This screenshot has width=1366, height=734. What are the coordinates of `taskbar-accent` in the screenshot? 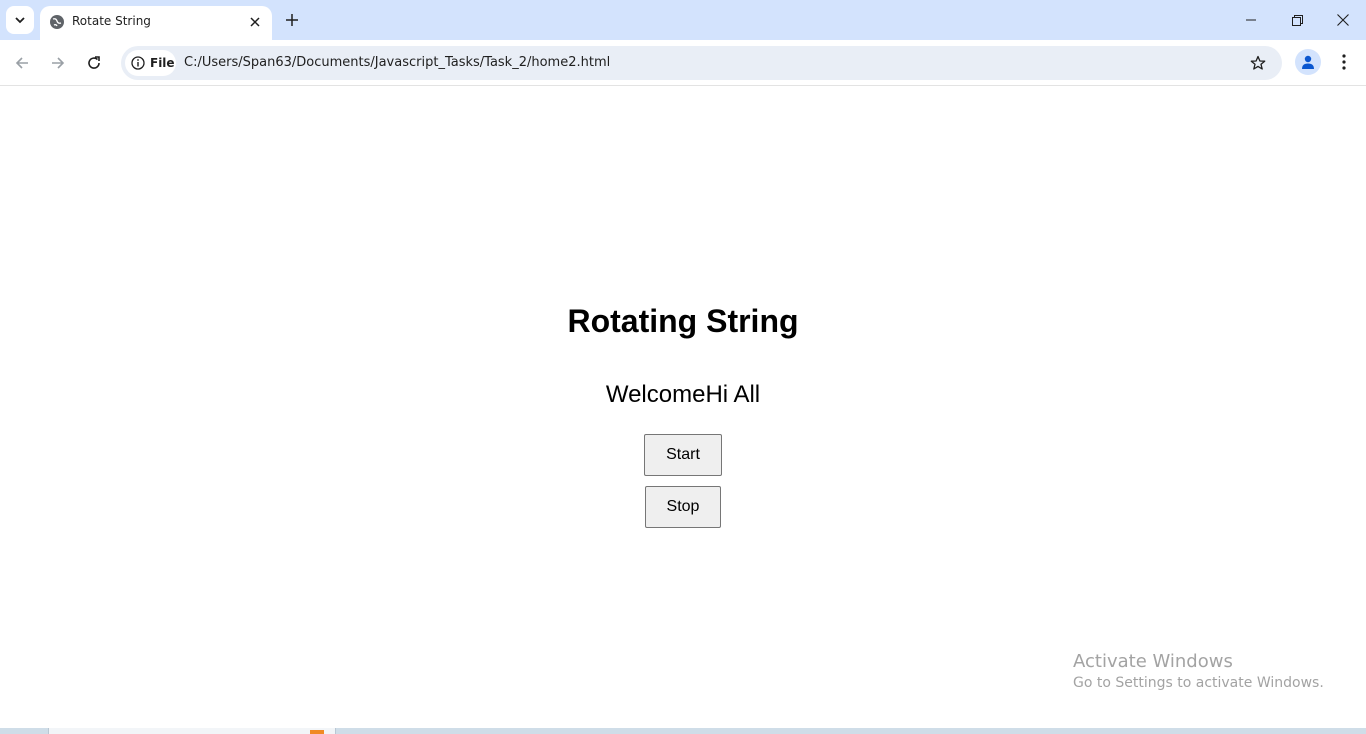 It's located at (317, 732).